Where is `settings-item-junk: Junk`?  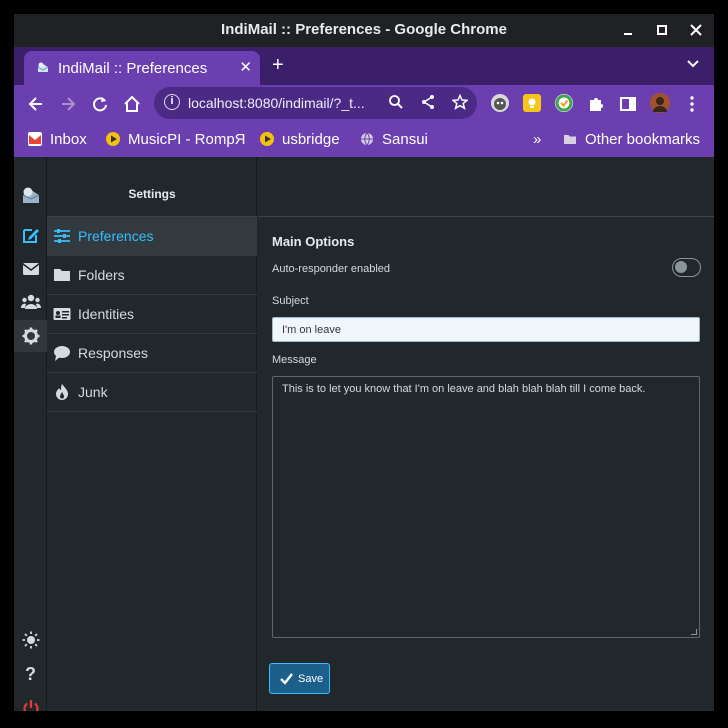 settings-item-junk: Junk is located at coordinates (152, 392).